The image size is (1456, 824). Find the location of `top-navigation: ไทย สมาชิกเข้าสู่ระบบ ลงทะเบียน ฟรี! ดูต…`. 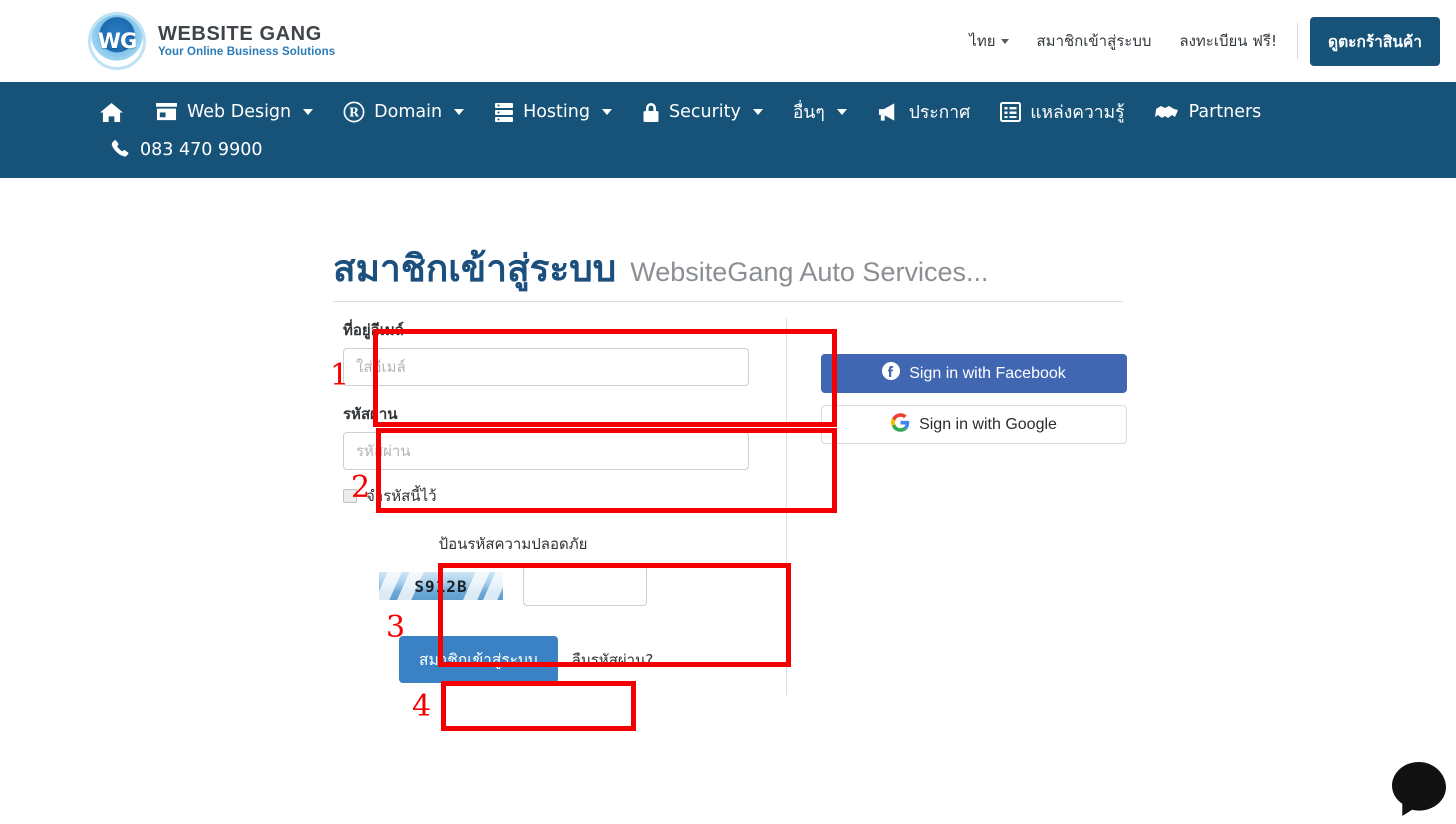

top-navigation: ไทย สมาชิกเข้าสู่ระบบ ลงทะเบียน ฟรี! ดูต… is located at coordinates (1205, 41).